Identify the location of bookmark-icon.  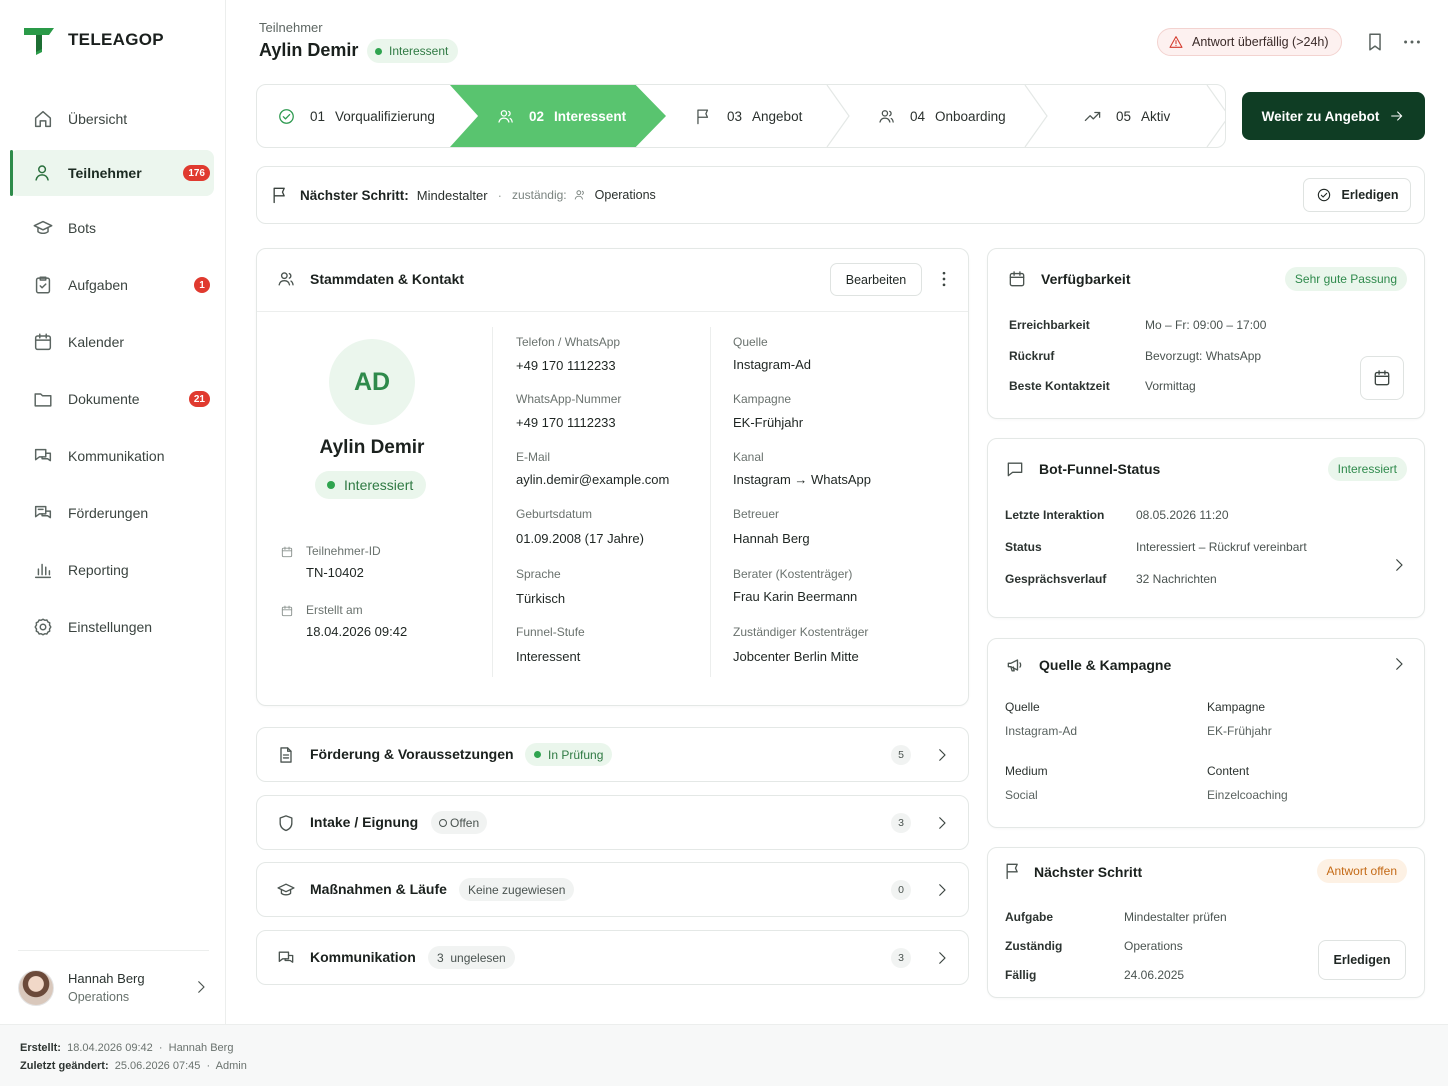
(1375, 42).